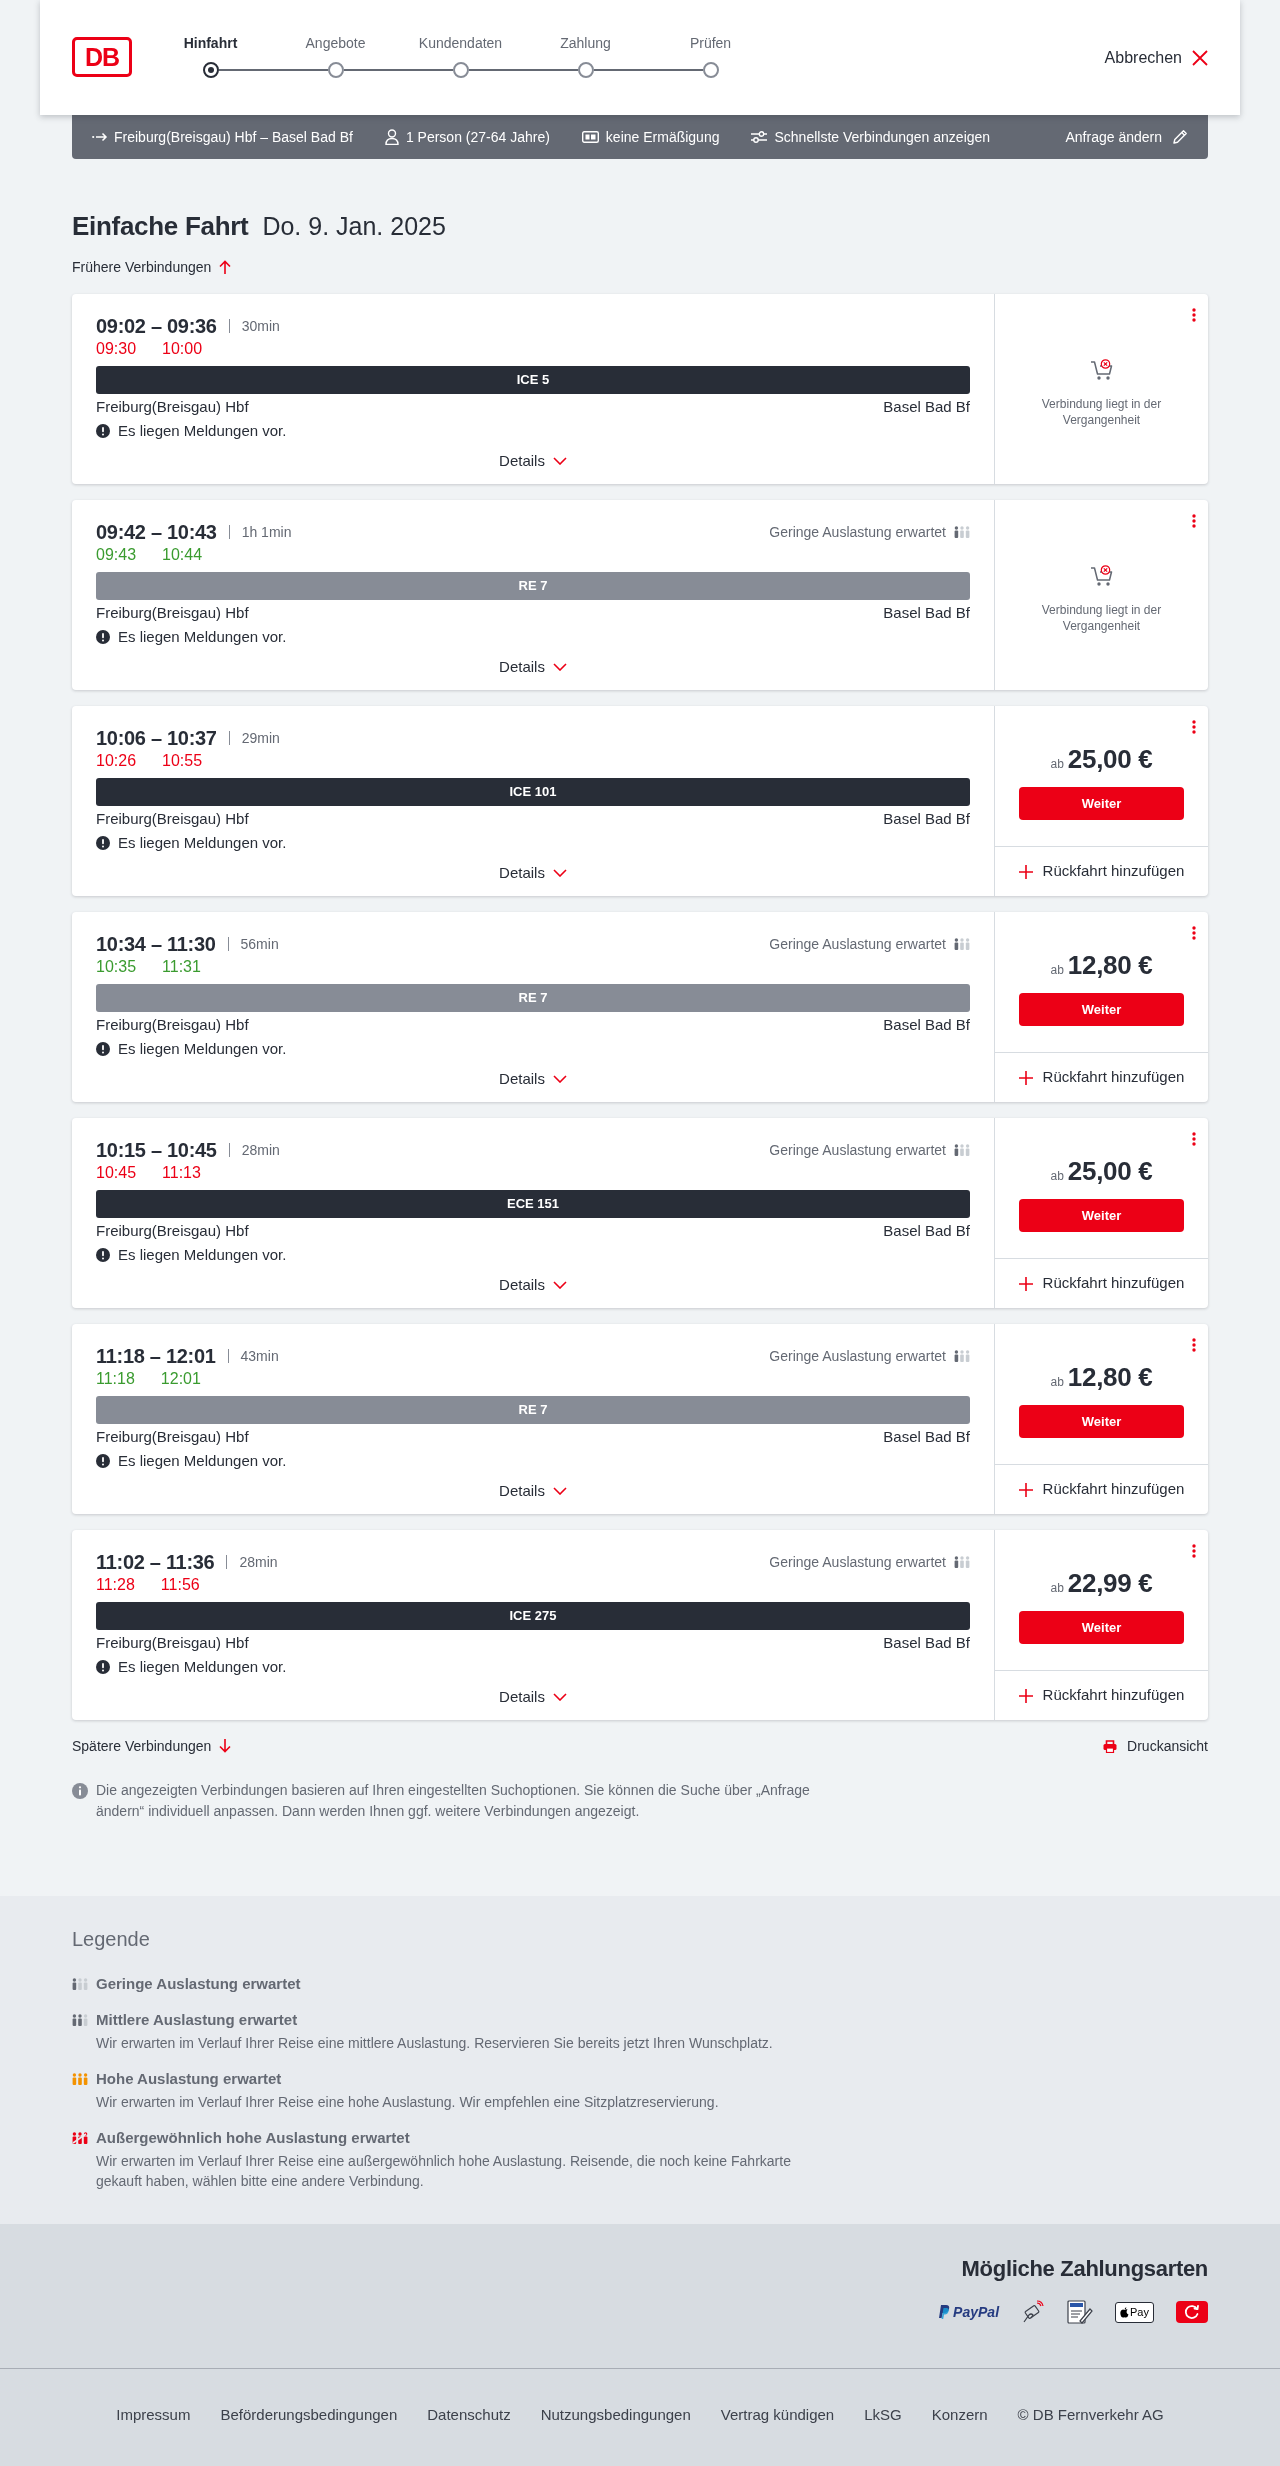  What do you see at coordinates (116, 761) in the screenshot?
I see `realtime-departure: 10:26` at bounding box center [116, 761].